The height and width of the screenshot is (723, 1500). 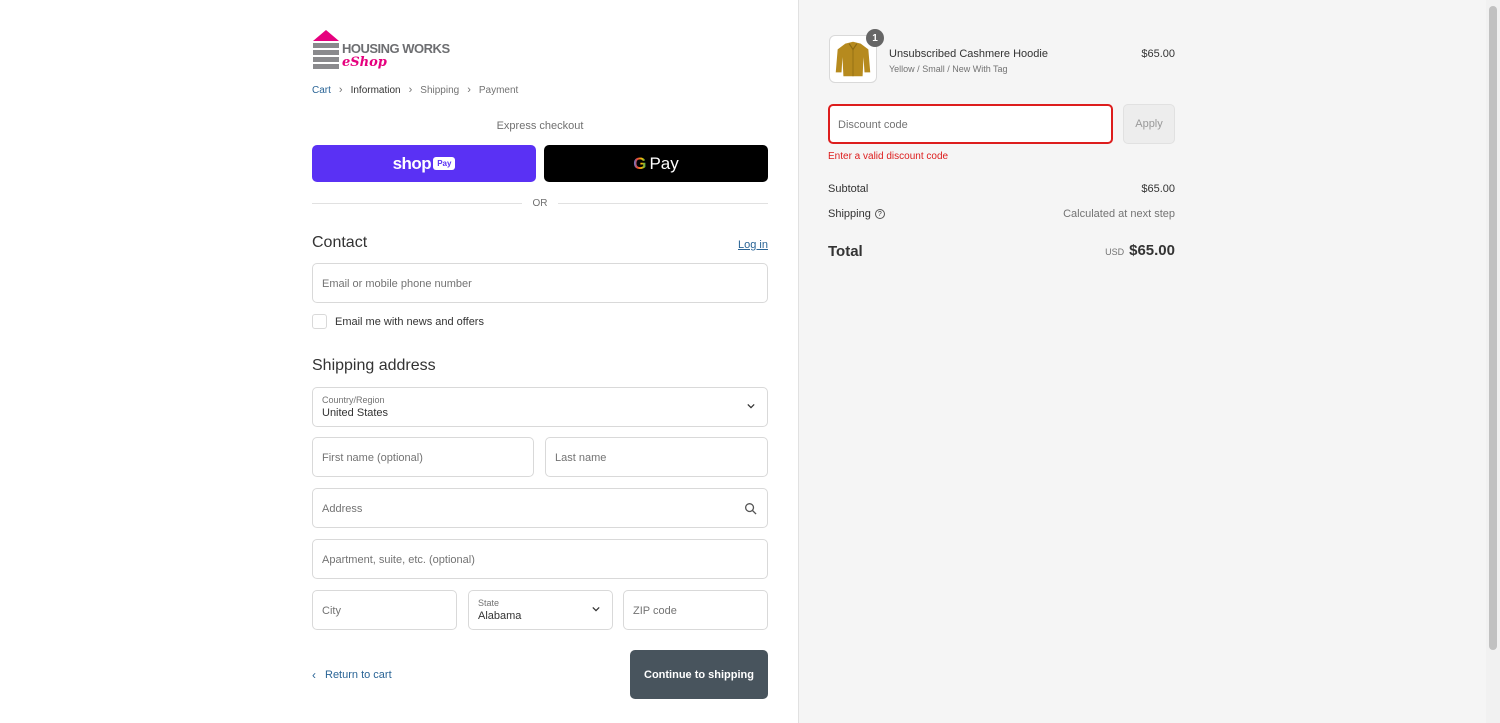 I want to click on google-pay-label: Pay, so click(x=664, y=163).